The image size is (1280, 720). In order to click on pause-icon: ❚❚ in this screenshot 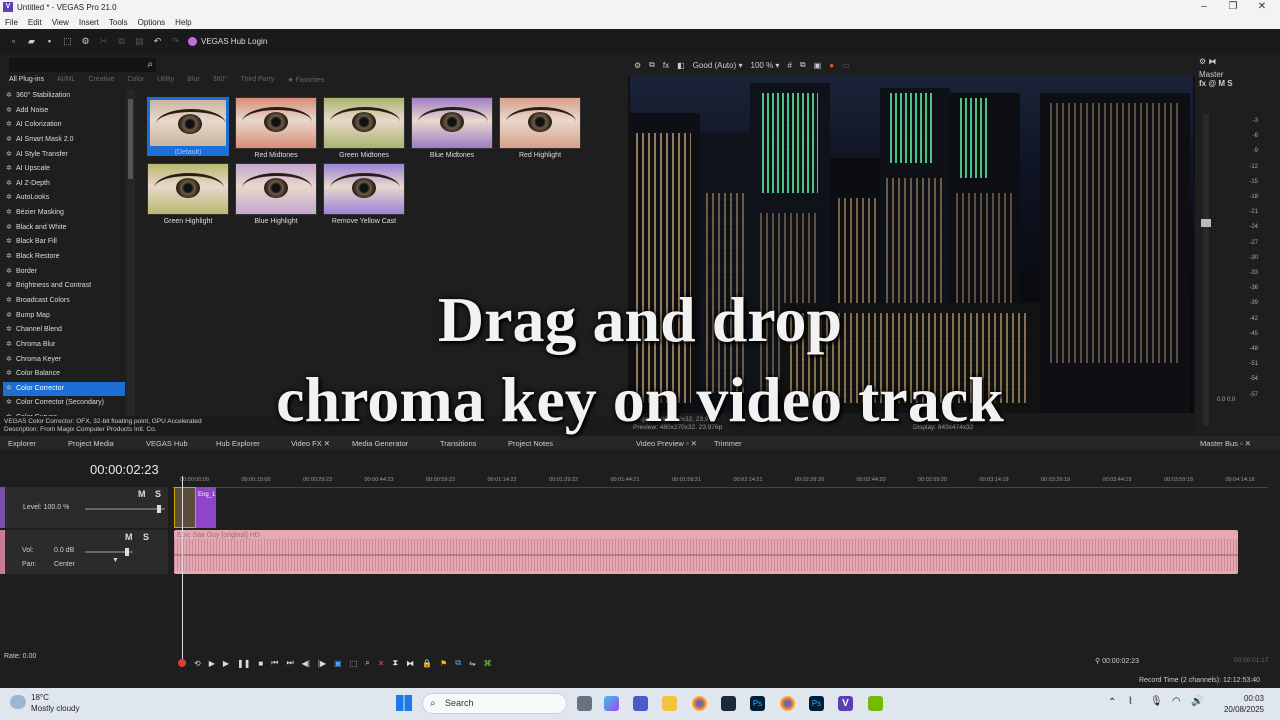, I will do `click(243, 663)`.